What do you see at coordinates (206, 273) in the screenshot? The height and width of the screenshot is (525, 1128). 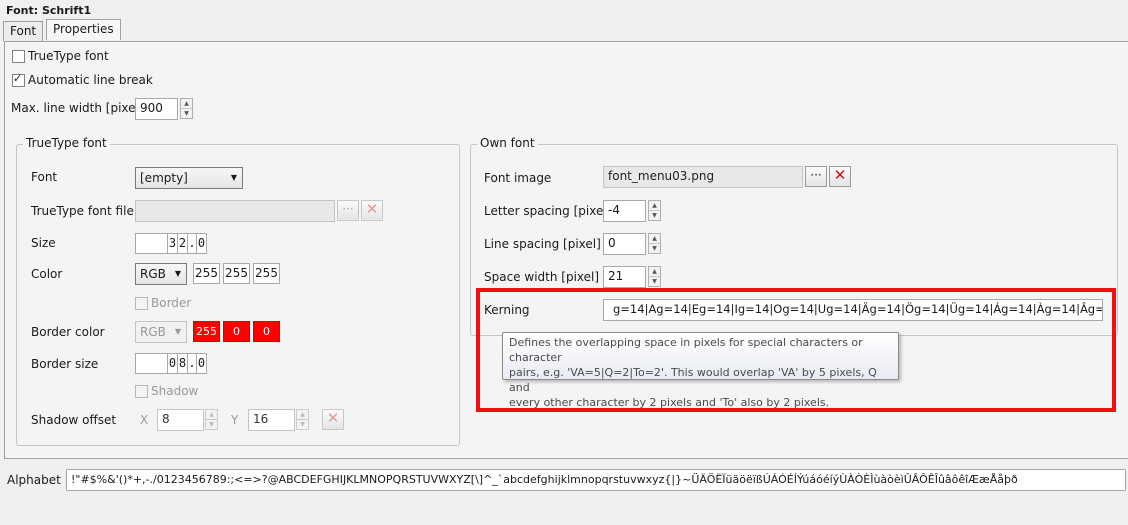 I see `color-r-input: 255` at bounding box center [206, 273].